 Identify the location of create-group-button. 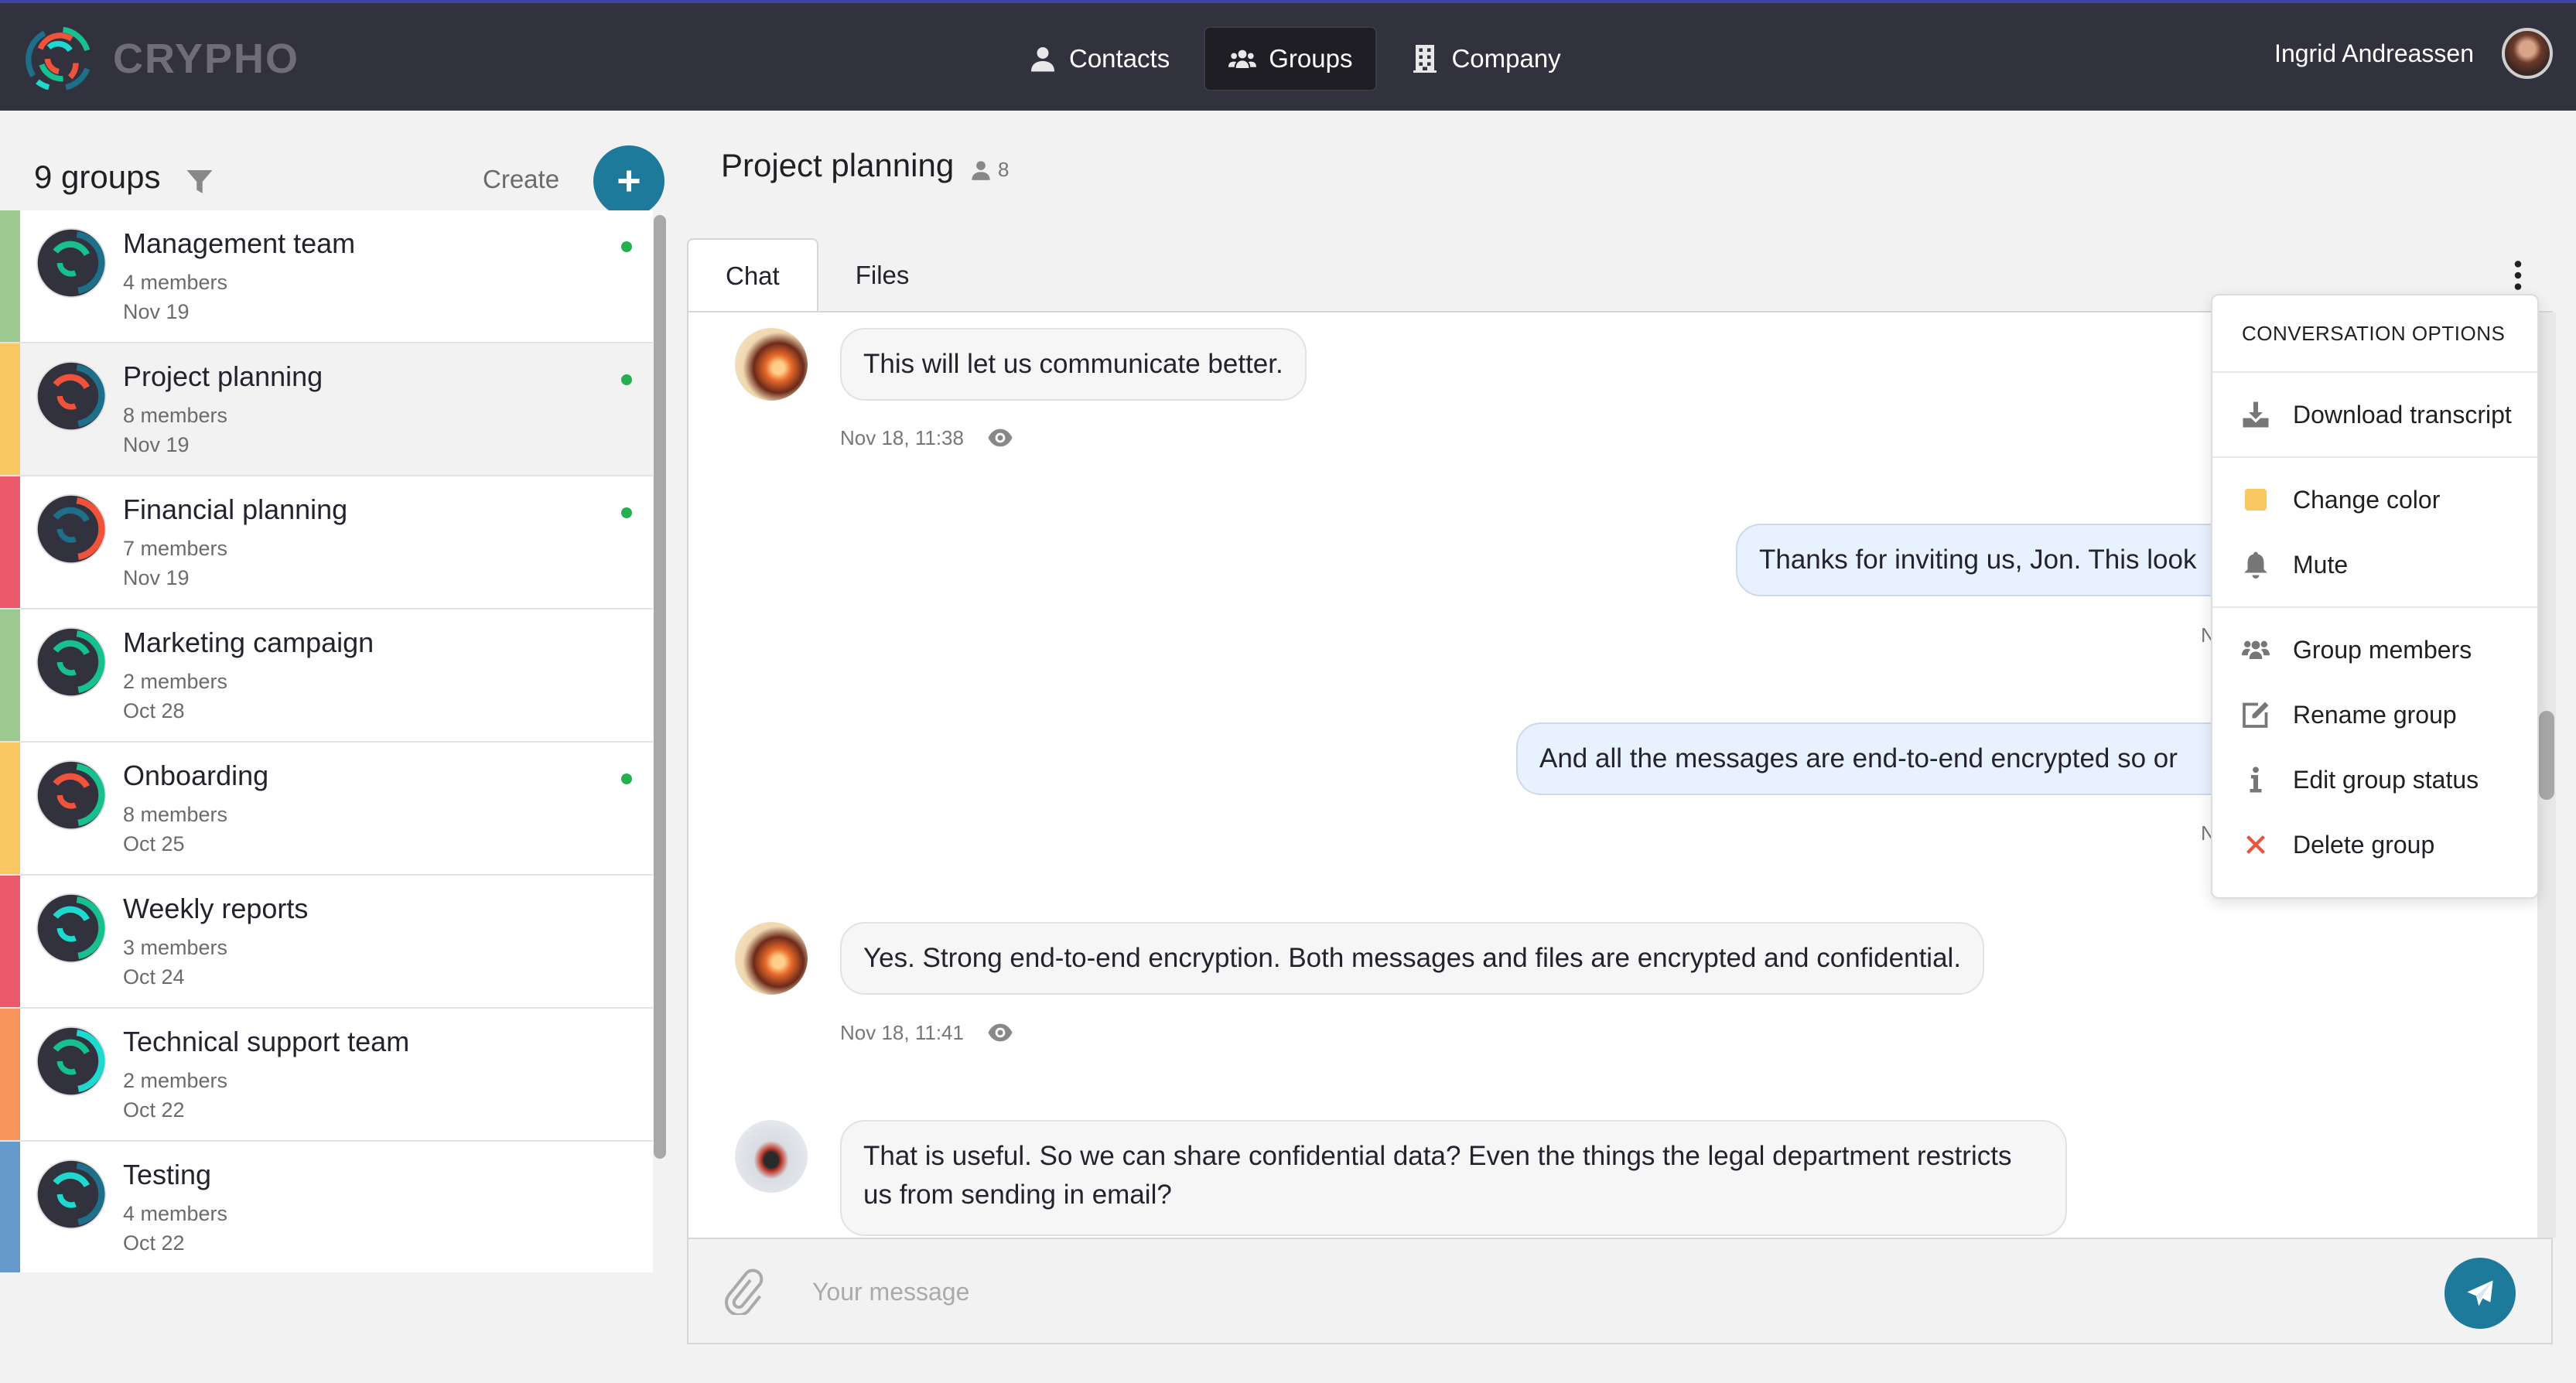
(628, 181).